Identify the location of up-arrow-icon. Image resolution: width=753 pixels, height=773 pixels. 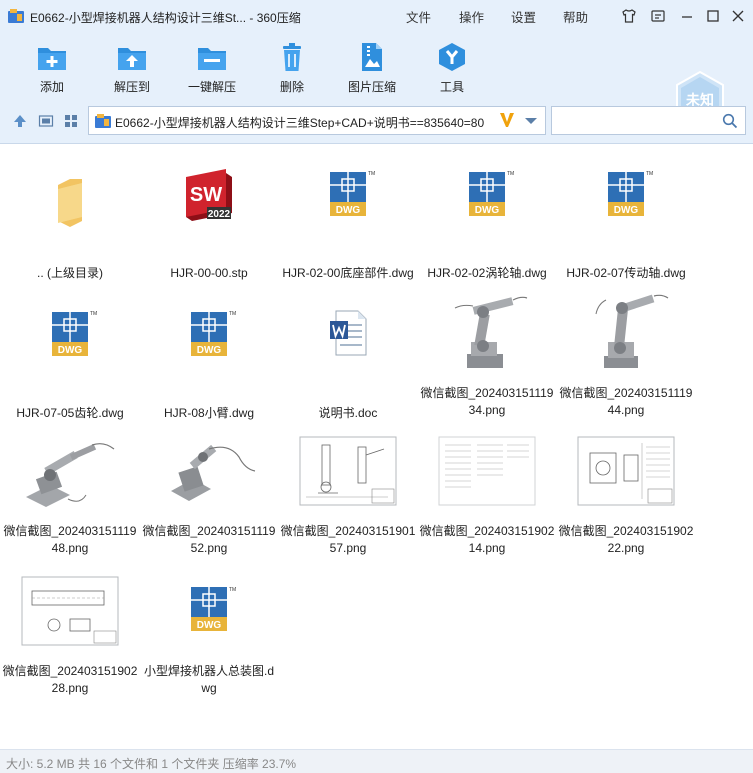
(20, 121).